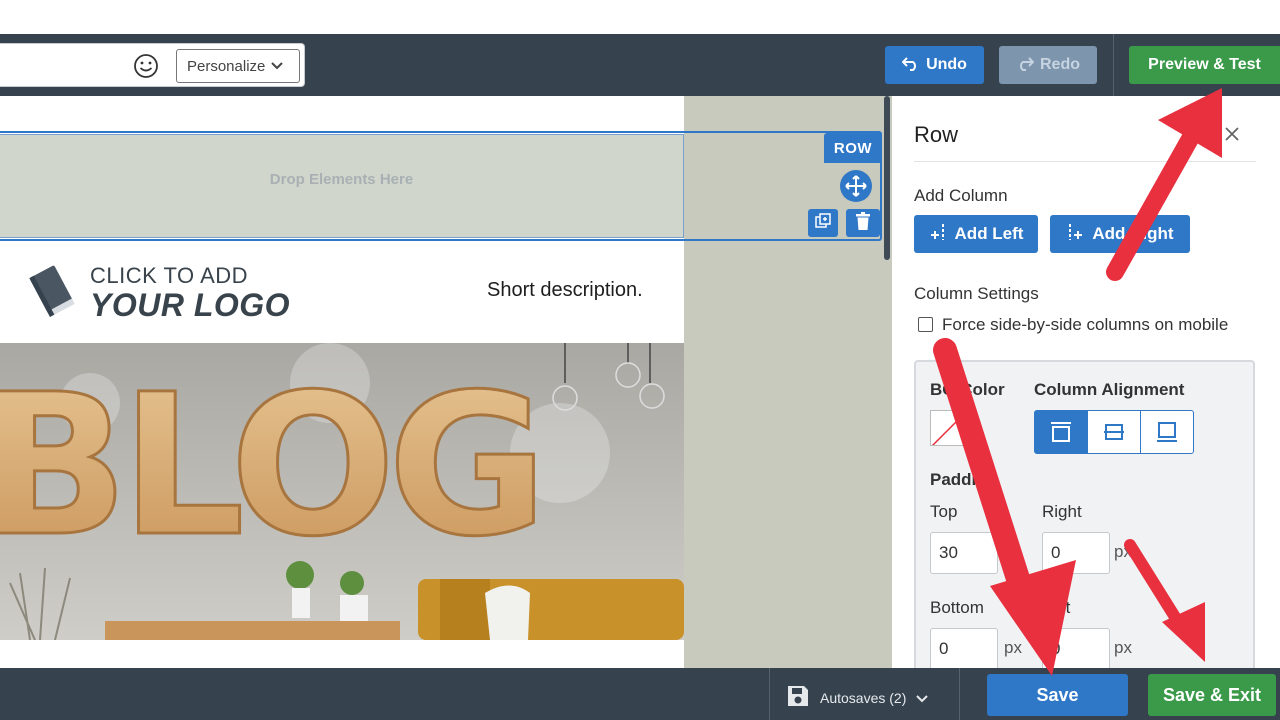 This screenshot has height=720, width=1280. I want to click on align-middle-icon, so click(1114, 432).